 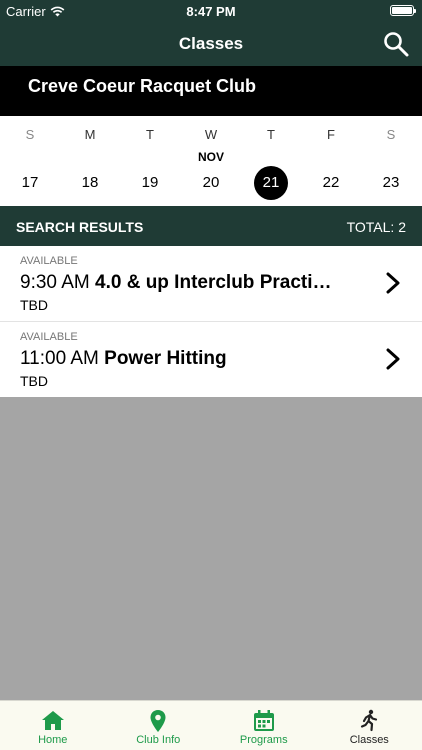 What do you see at coordinates (331, 183) in the screenshot?
I see `date-cell: 22` at bounding box center [331, 183].